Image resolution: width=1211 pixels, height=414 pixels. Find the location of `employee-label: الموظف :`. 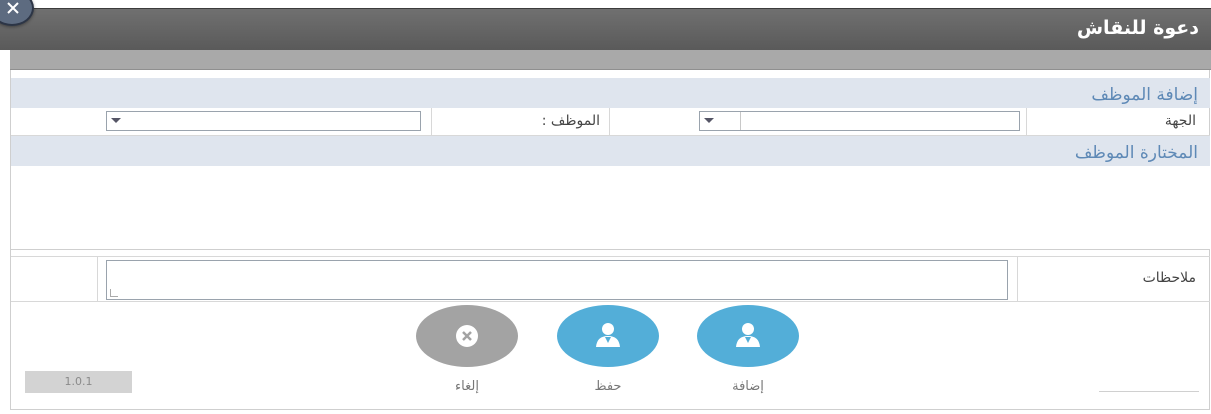

employee-label: الموظف : is located at coordinates (570, 121).